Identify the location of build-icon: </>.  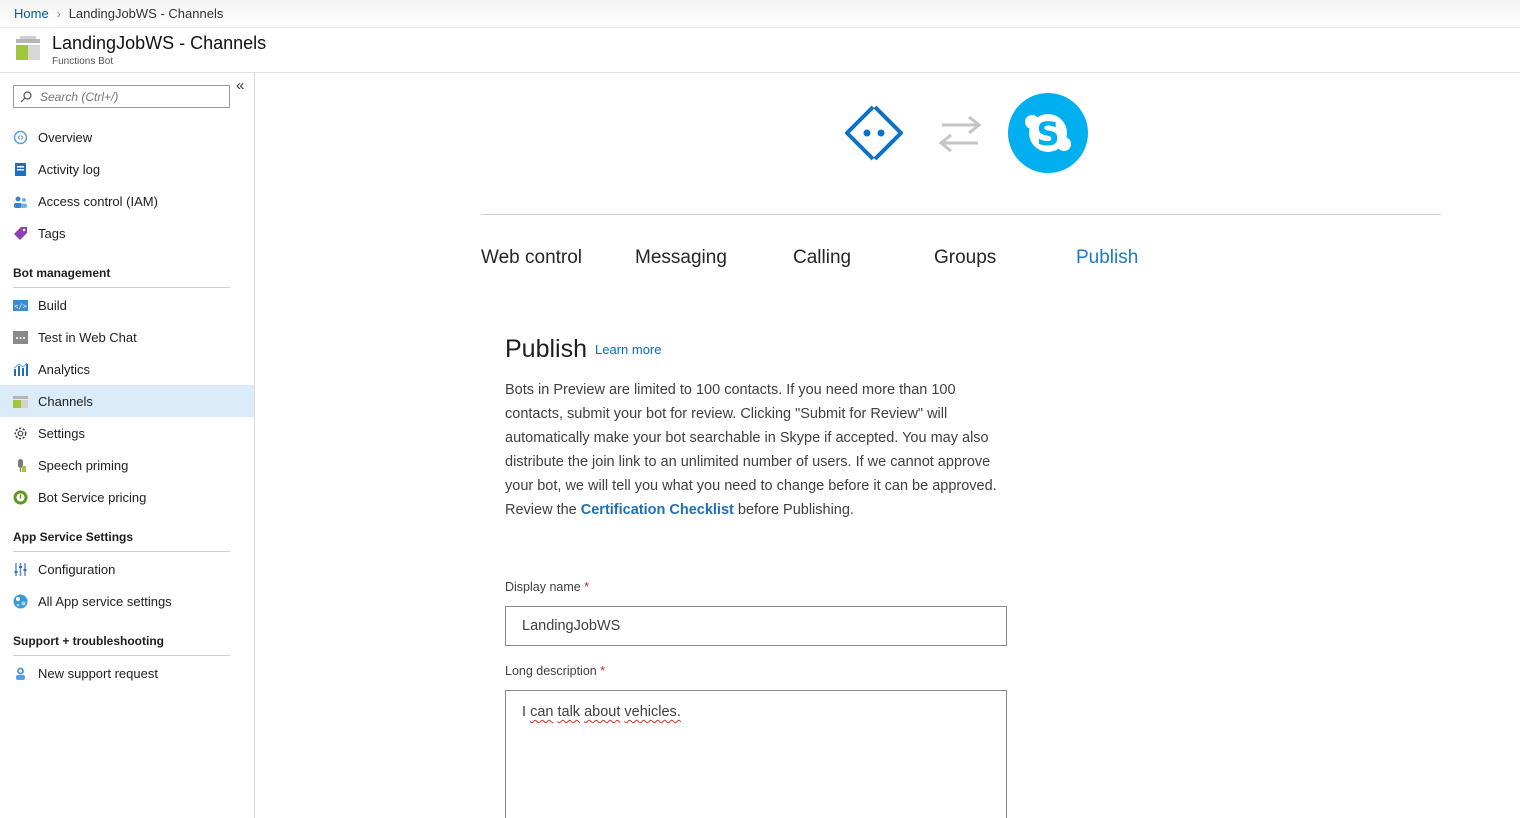
(20, 305).